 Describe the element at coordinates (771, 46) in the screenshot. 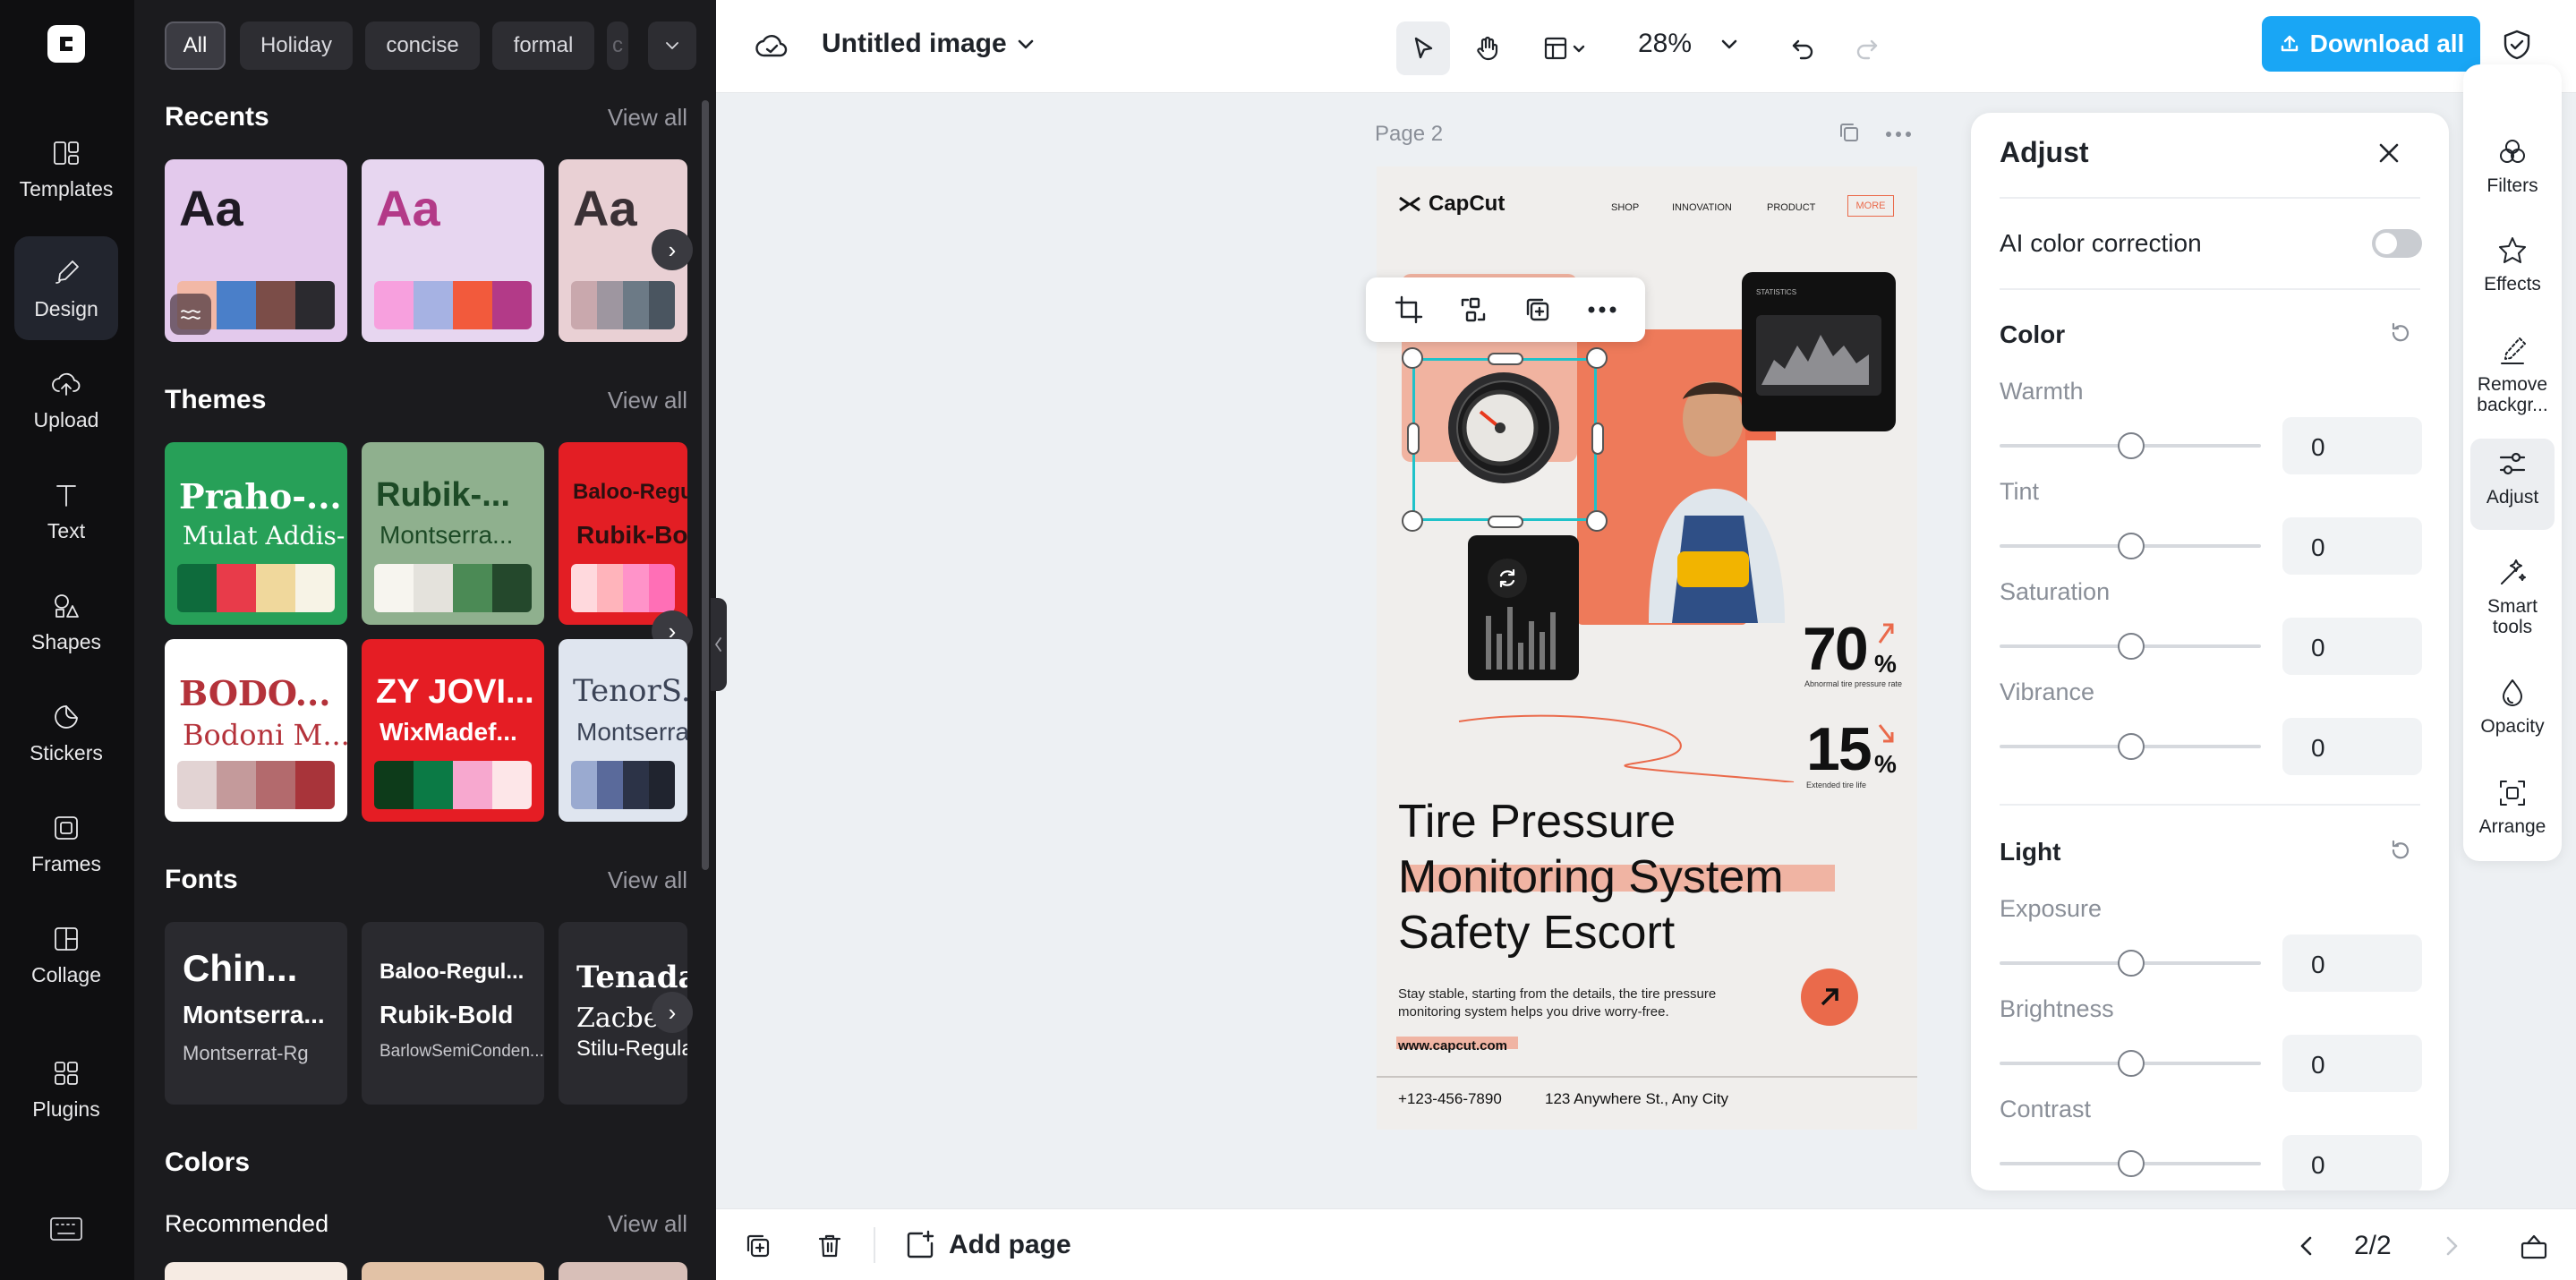

I see `cloud-save-icon` at that location.